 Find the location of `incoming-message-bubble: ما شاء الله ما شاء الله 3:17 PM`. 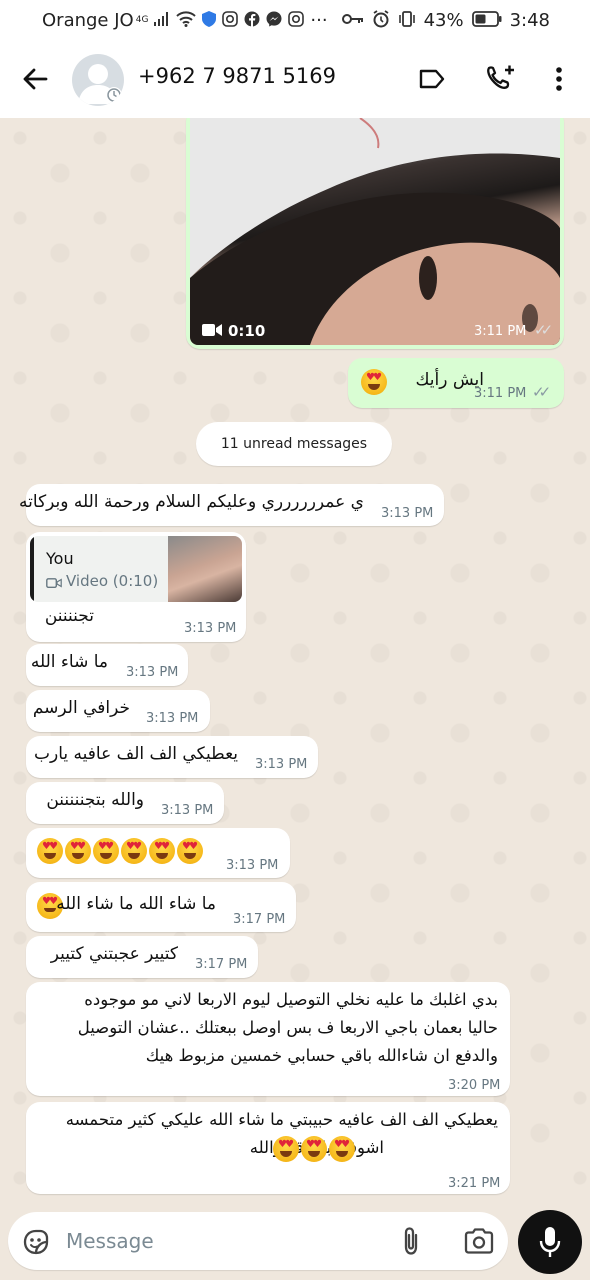

incoming-message-bubble: ما شاء الله ما شاء الله 3:17 PM is located at coordinates (161, 907).